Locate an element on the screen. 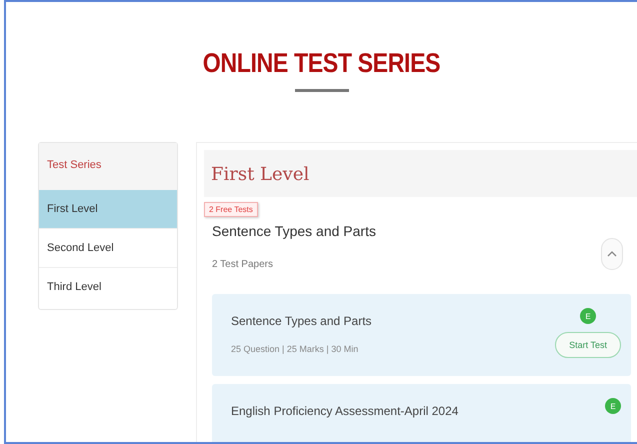 Image resolution: width=637 pixels, height=444 pixels. test-papers-count: 2 Test Papers is located at coordinates (243, 264).